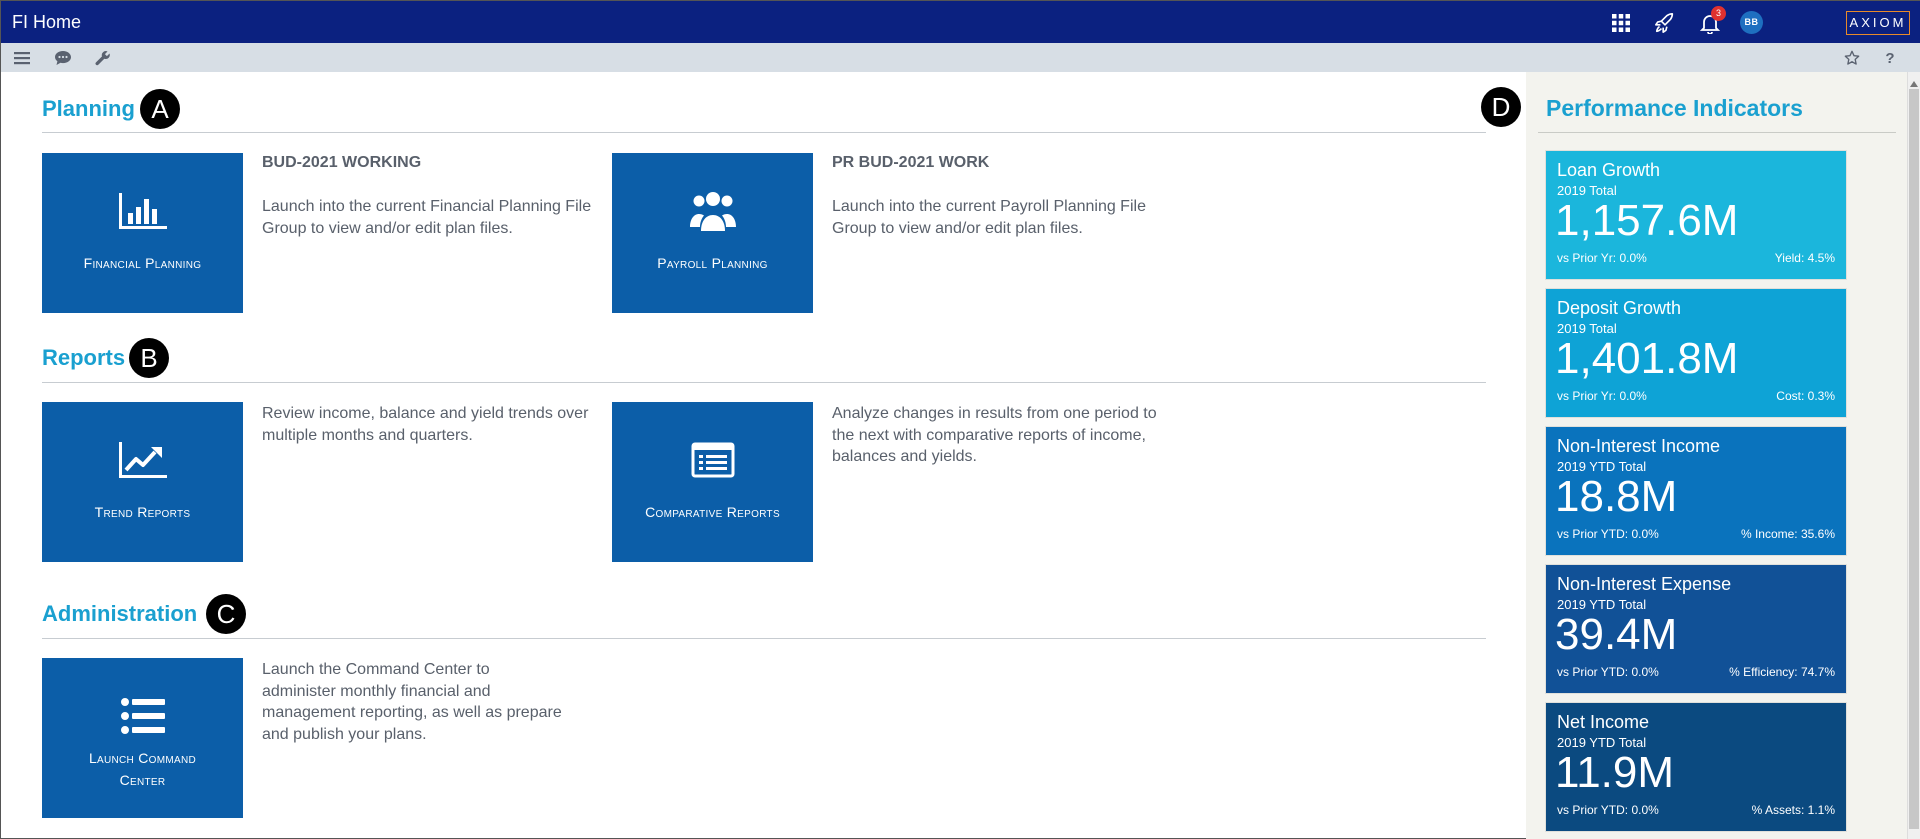 The height and width of the screenshot is (839, 1920). What do you see at coordinates (1805, 396) in the screenshot?
I see `kpi-metric: Cost: 0.3%` at bounding box center [1805, 396].